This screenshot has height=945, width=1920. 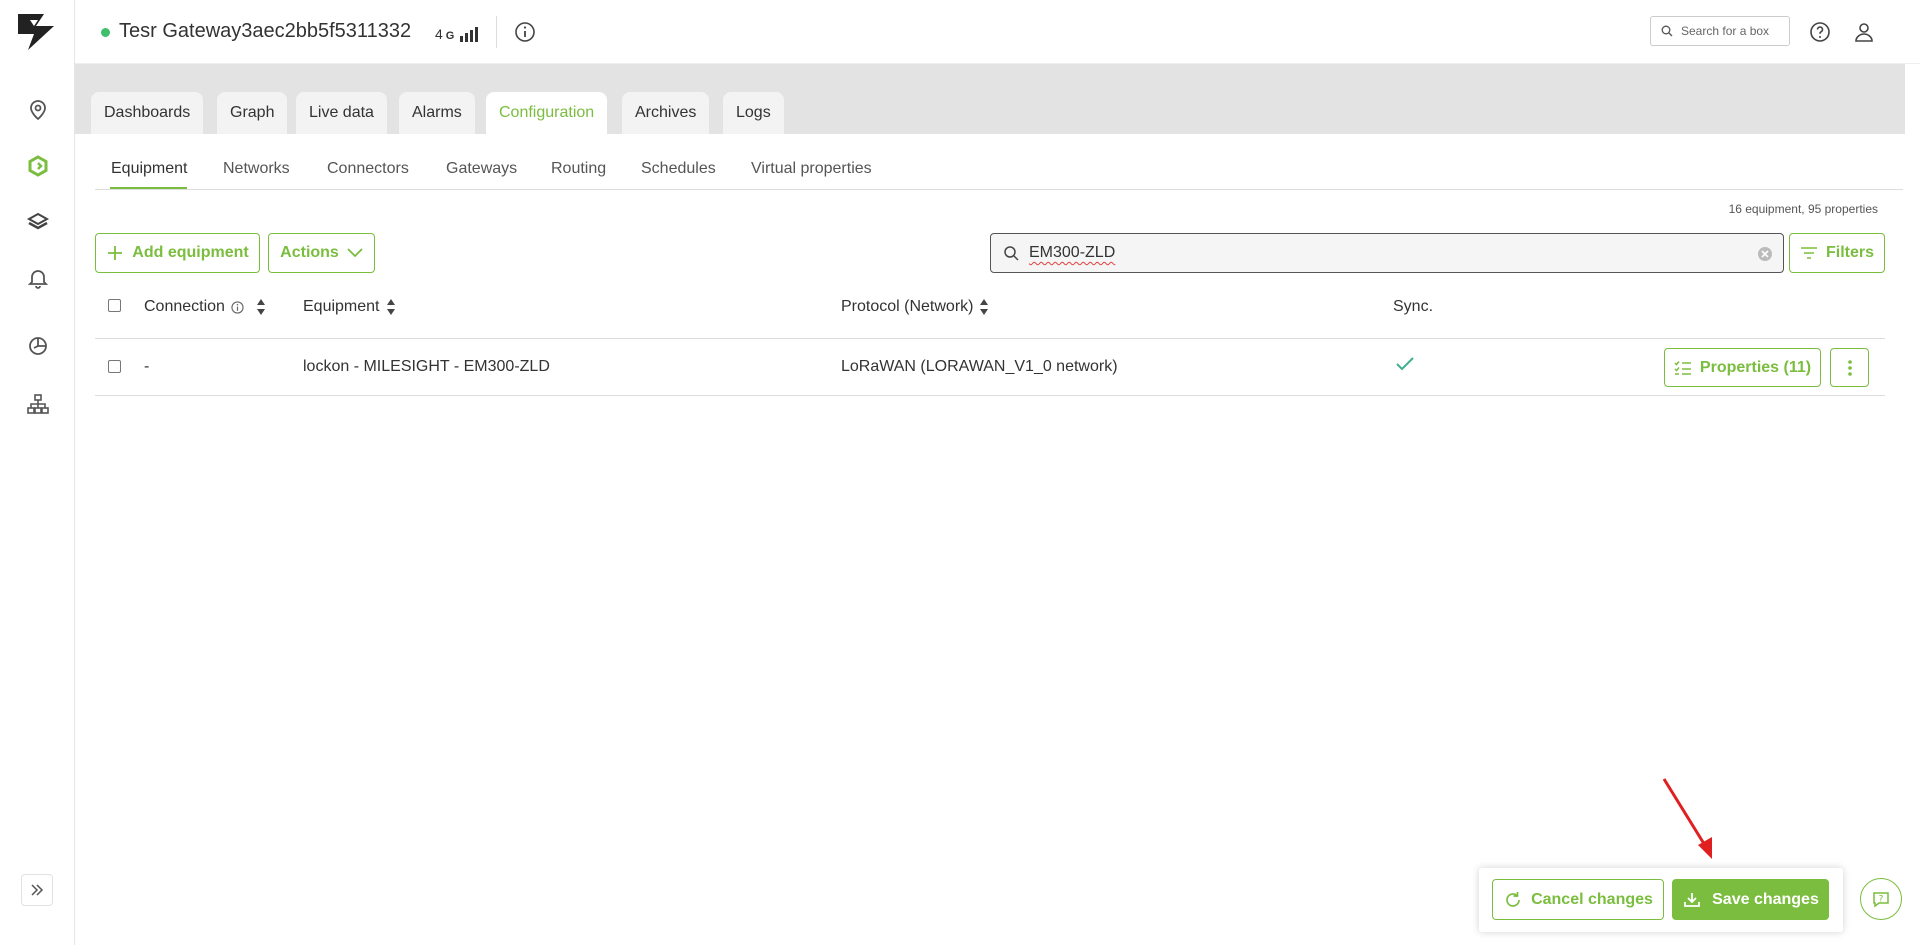 I want to click on row-more-button, so click(x=1849, y=367).